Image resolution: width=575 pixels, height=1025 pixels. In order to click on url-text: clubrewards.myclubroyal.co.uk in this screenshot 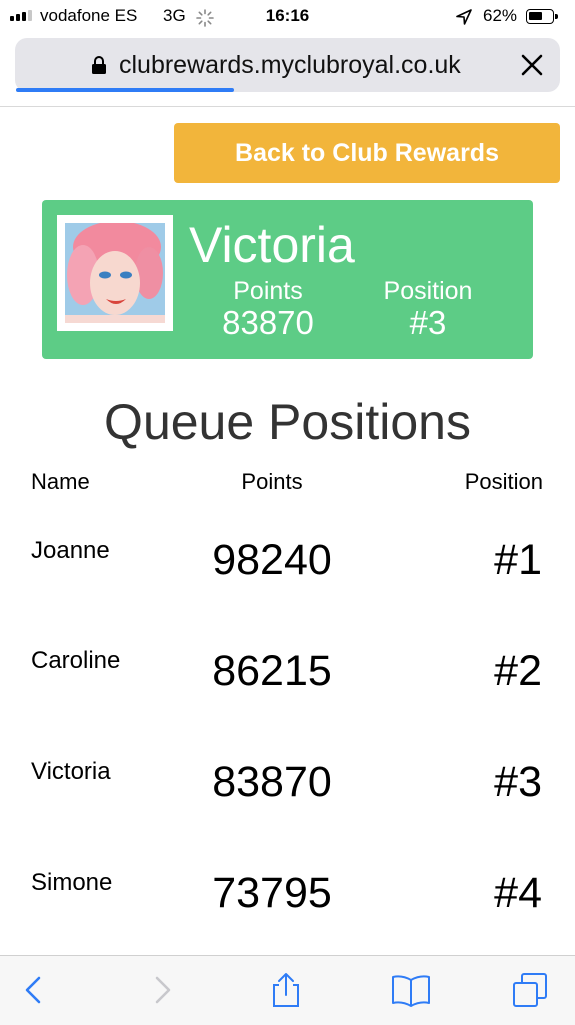, I will do `click(290, 65)`.